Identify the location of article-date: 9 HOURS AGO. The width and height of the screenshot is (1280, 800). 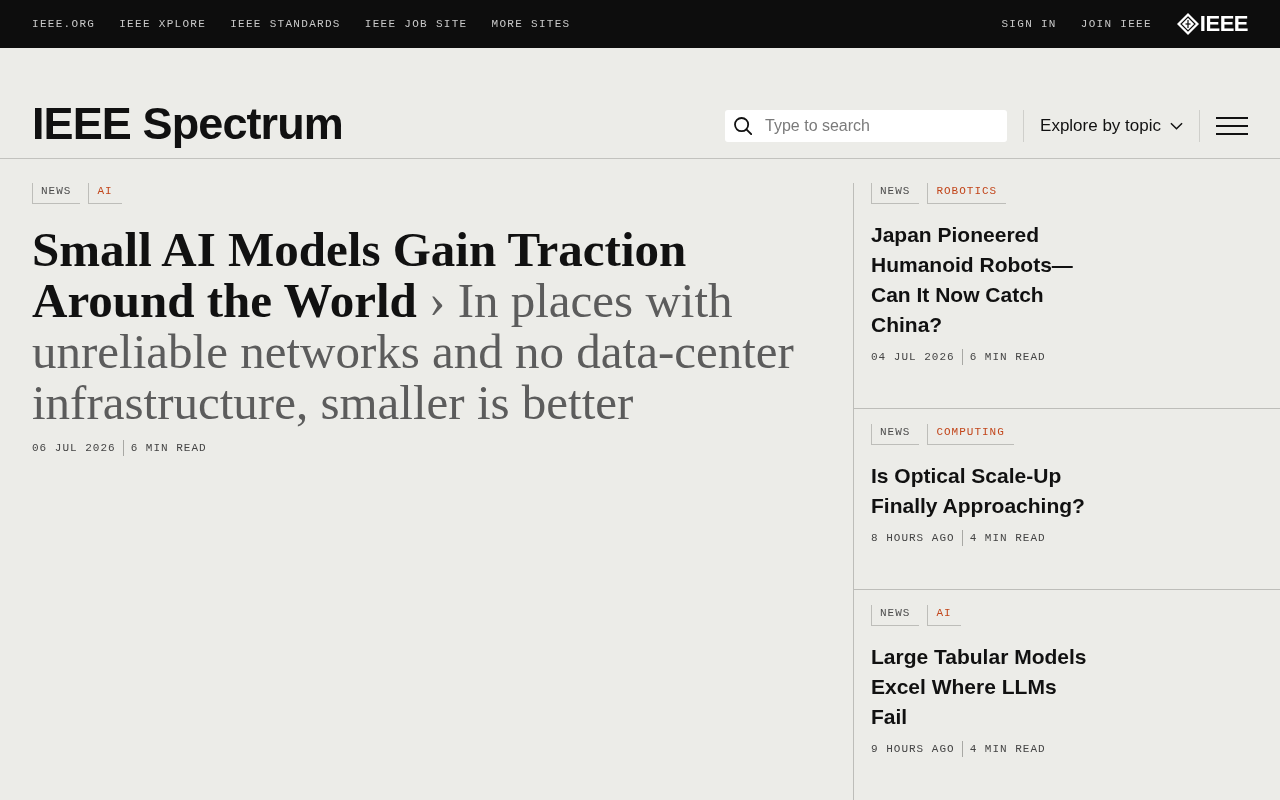
(913, 749).